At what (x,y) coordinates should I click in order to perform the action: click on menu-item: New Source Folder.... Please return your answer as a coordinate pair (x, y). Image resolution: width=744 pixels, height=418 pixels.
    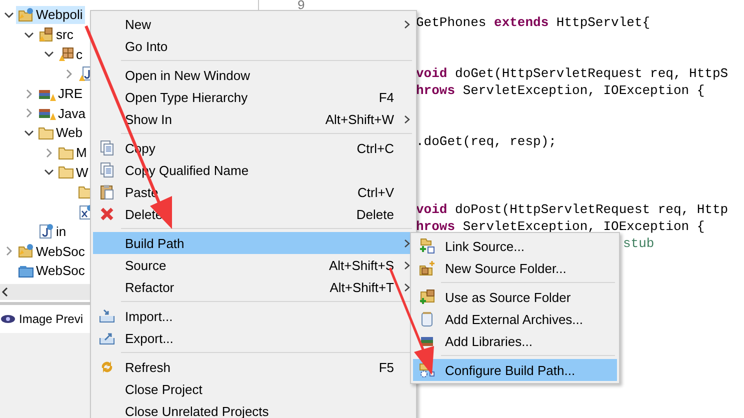
    Looking at the image, I should click on (515, 268).